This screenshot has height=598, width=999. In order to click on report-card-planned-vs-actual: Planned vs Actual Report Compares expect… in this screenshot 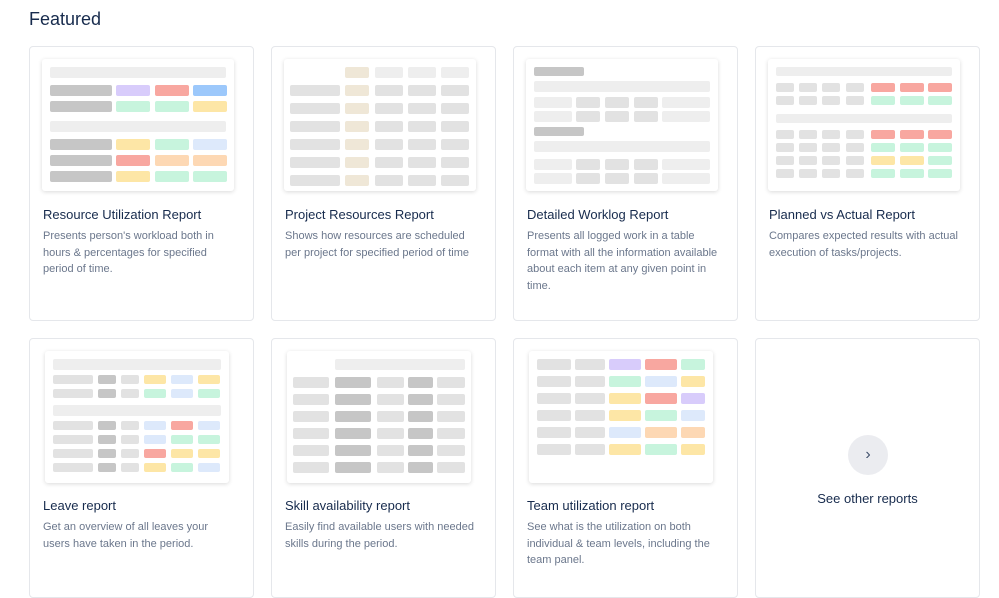, I will do `click(867, 183)`.